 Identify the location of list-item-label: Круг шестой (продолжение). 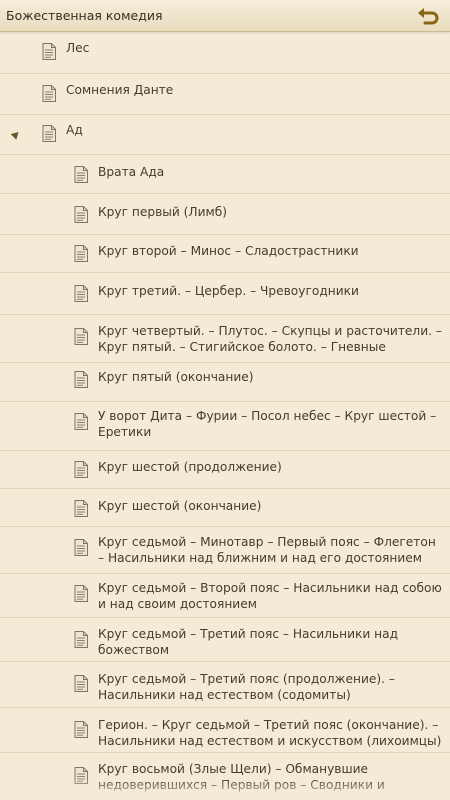
(190, 467).